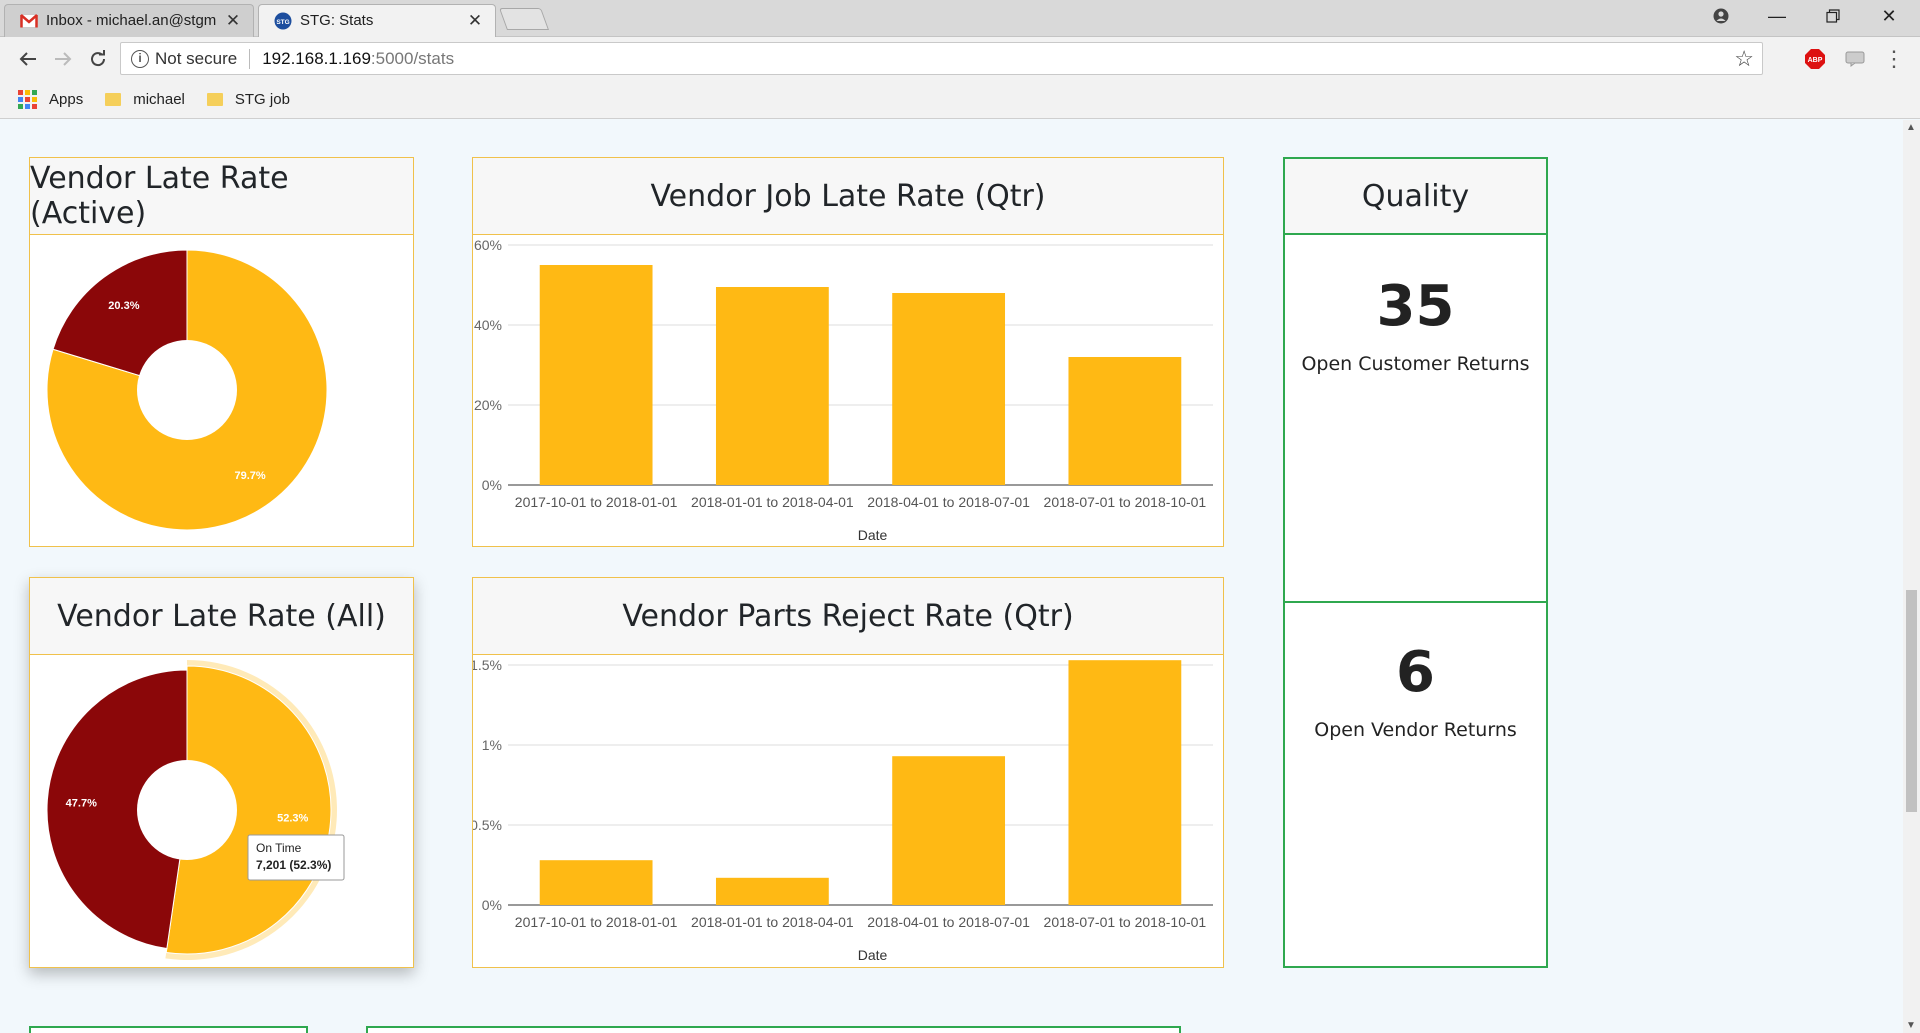 This screenshot has height=1033, width=1920. I want to click on y-tick-label: 1%, so click(492, 745).